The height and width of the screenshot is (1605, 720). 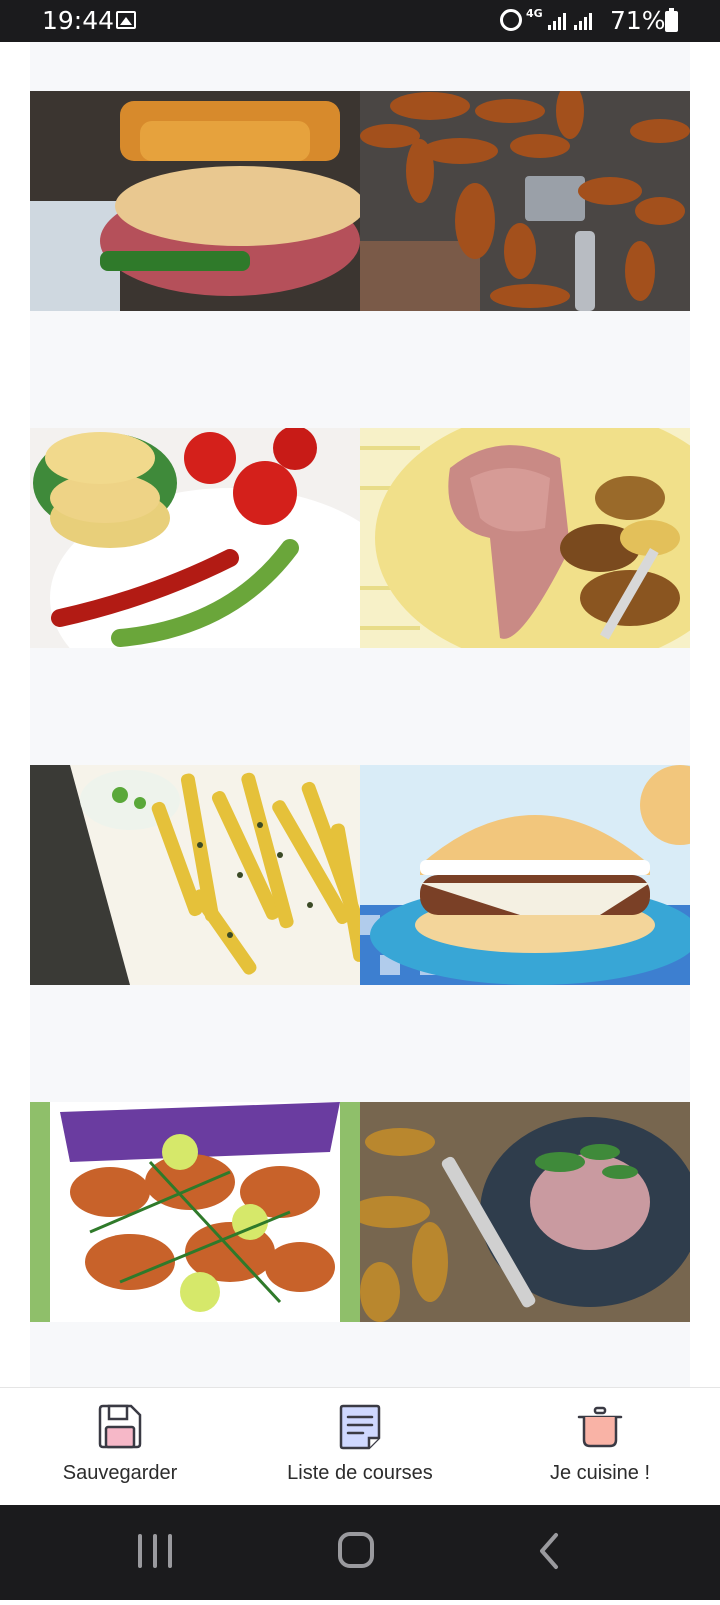 What do you see at coordinates (534, 13) in the screenshot?
I see `network-type: 4G` at bounding box center [534, 13].